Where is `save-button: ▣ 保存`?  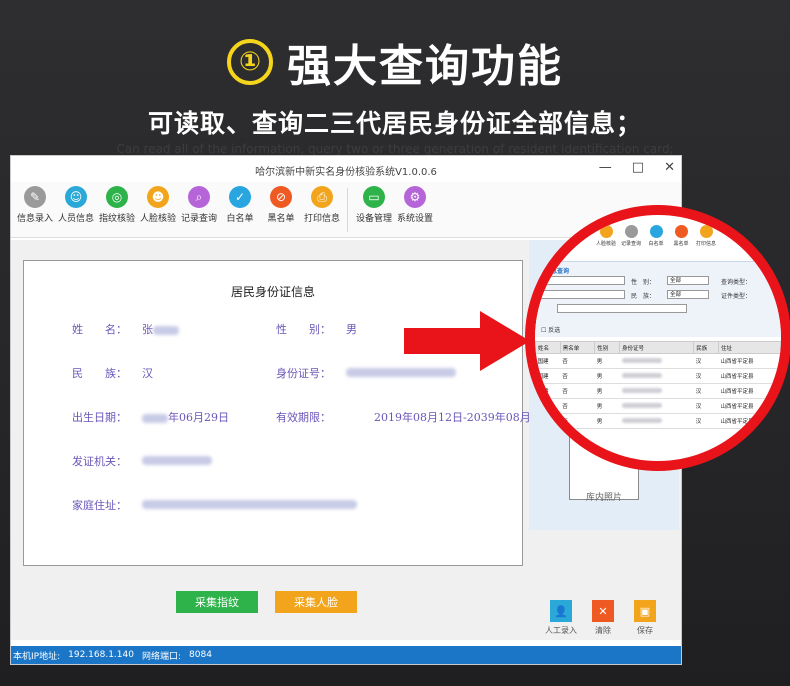 save-button: ▣ 保存 is located at coordinates (645, 618).